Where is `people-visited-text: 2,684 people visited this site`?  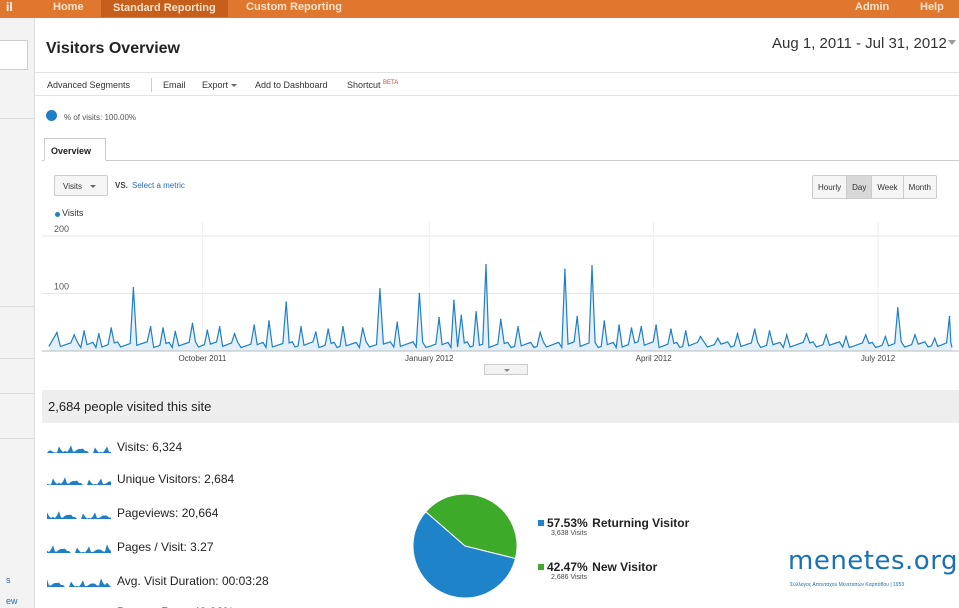
people-visited-text: 2,684 people visited this site is located at coordinates (130, 406).